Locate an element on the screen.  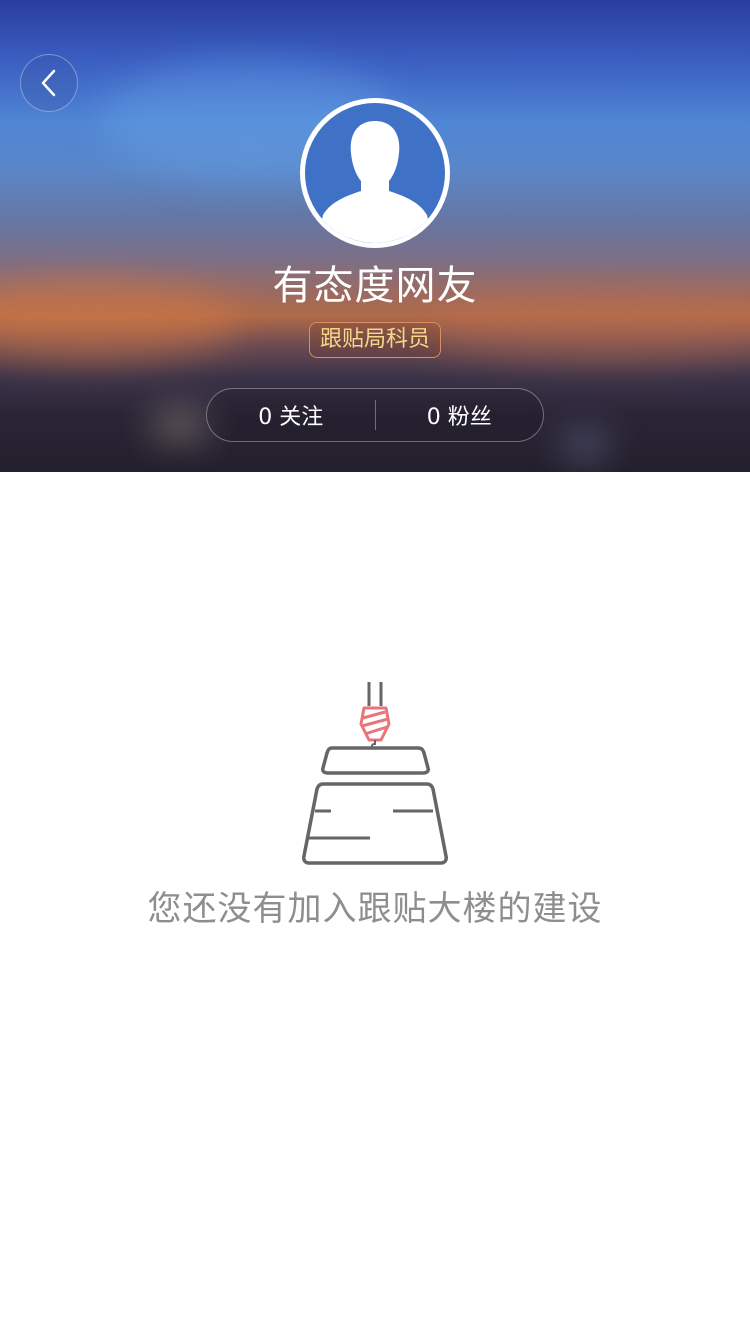
avatar is located at coordinates (375, 173).